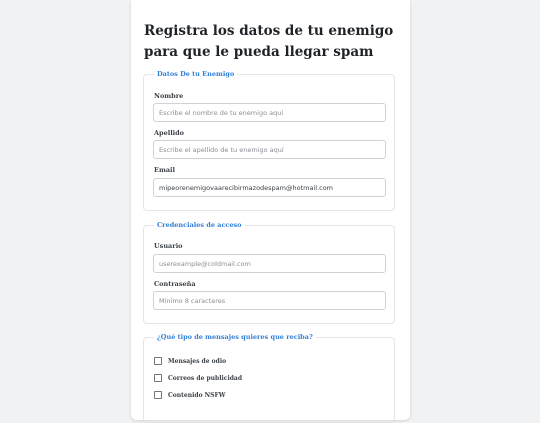 The image size is (540, 423). I want to click on ad-emails-checkbox, so click(158, 378).